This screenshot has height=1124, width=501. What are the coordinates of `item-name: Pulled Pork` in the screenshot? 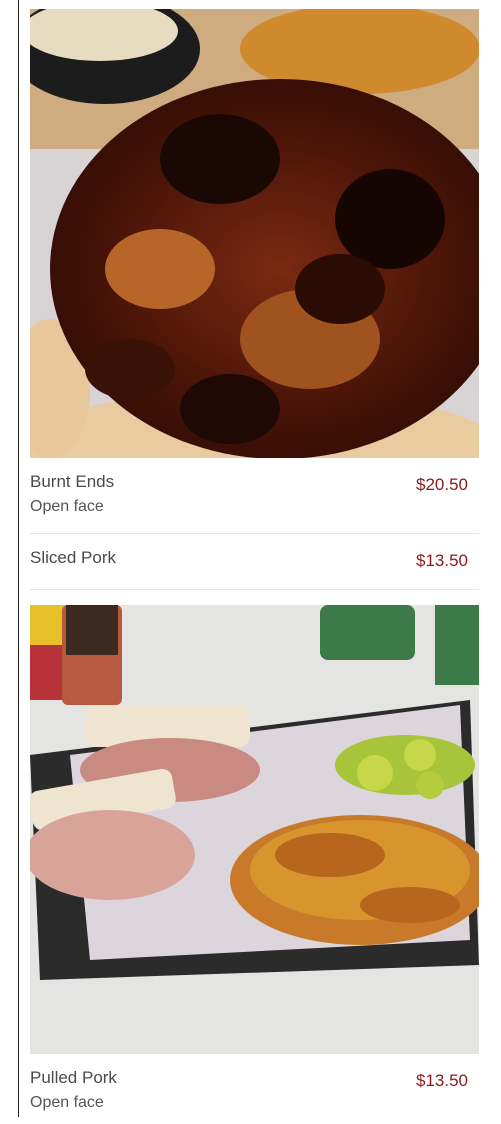 It's located at (73, 1077).